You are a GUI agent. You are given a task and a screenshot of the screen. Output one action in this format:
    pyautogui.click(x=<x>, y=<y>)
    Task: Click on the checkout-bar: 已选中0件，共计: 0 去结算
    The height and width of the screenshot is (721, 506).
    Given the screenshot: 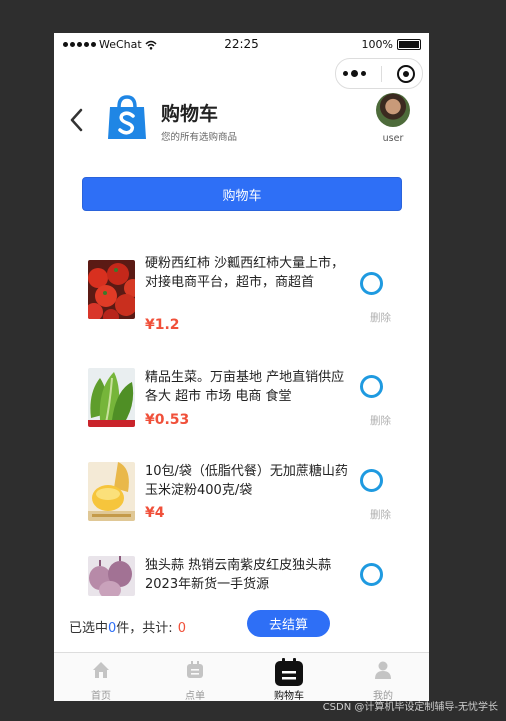 What is the action you would take?
    pyautogui.click(x=241, y=627)
    